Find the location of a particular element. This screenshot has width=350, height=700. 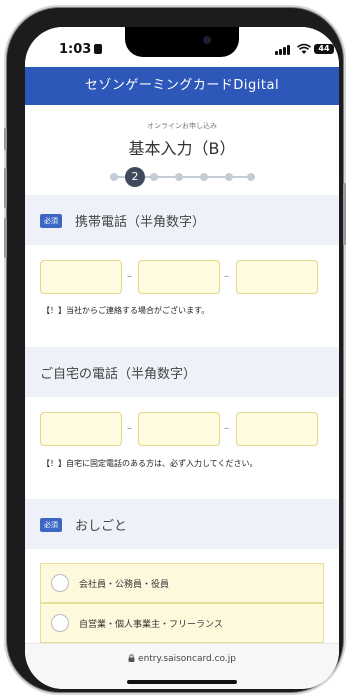

current-step-badge: 2 is located at coordinates (135, 177).